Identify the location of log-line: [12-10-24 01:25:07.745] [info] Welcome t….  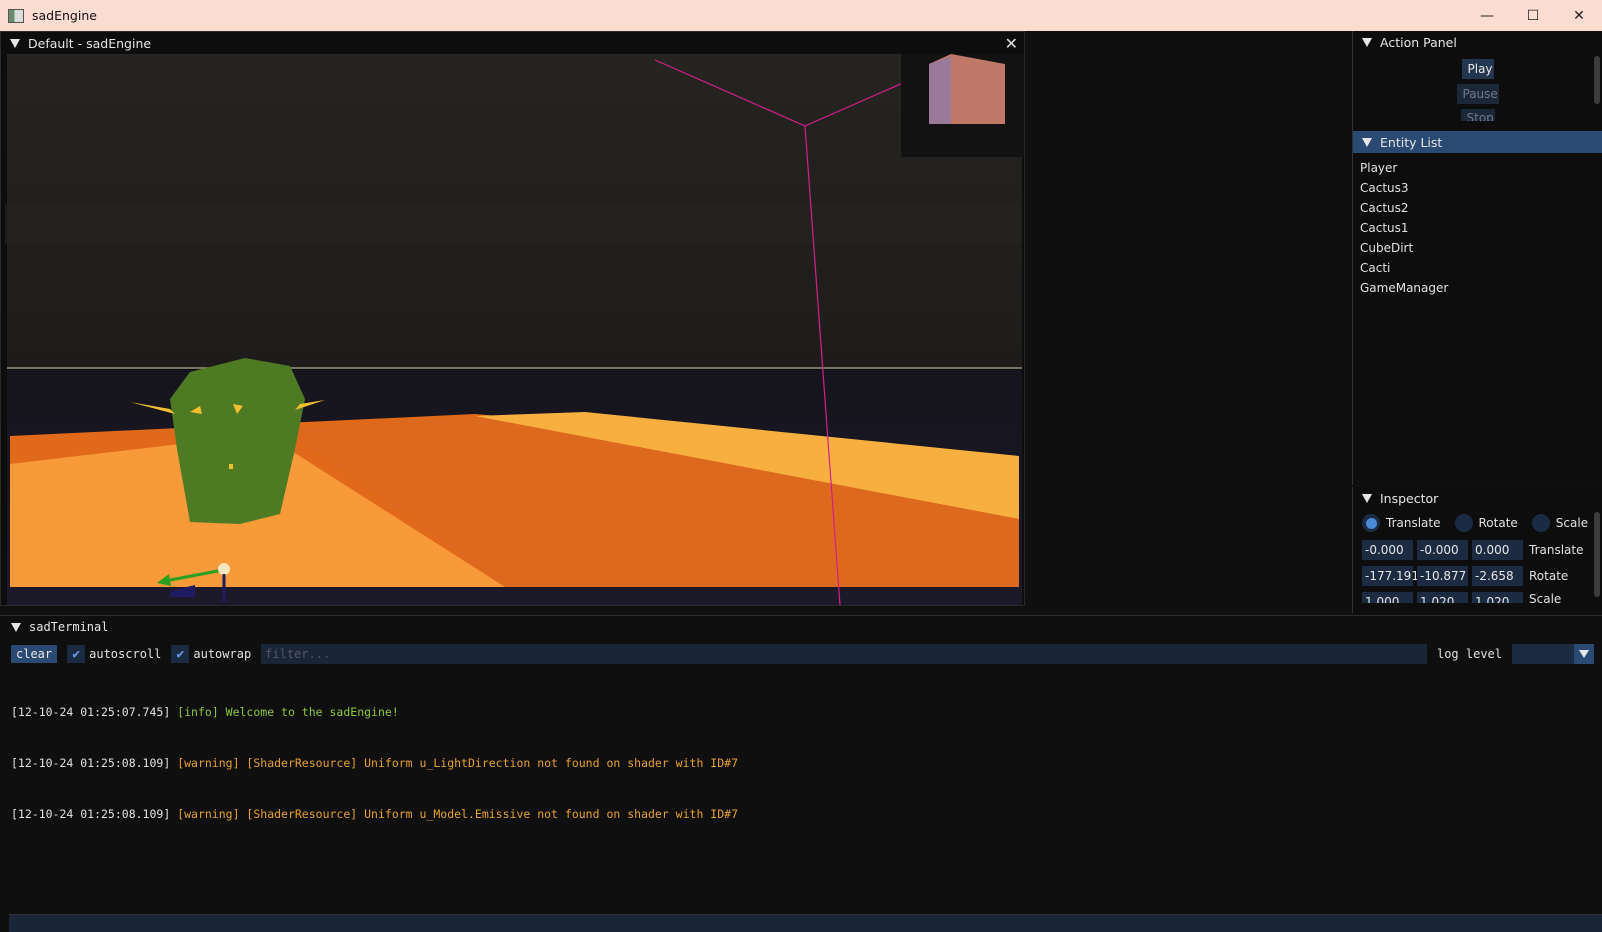
(205, 712).